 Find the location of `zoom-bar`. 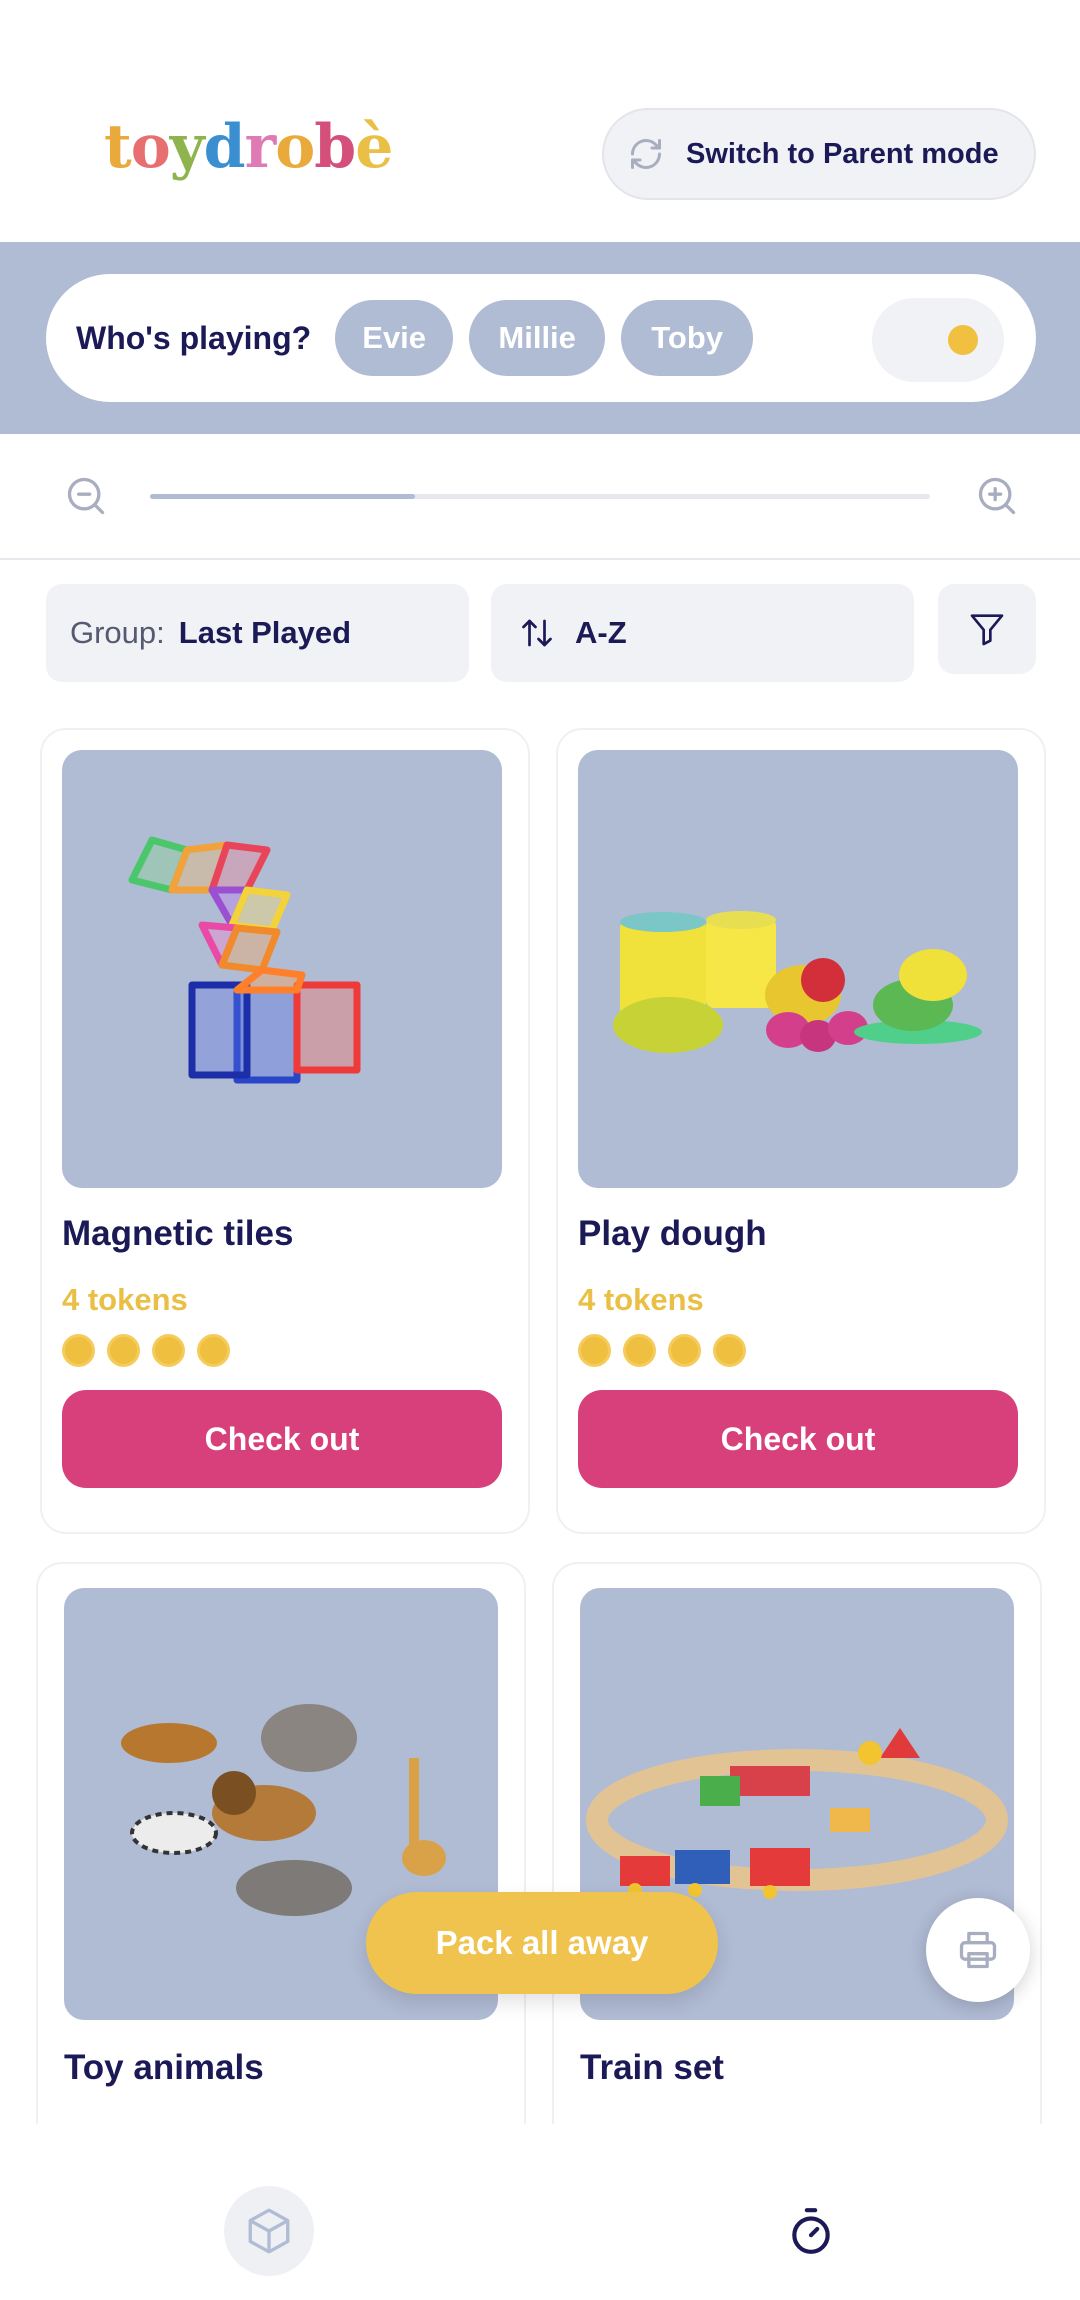

zoom-bar is located at coordinates (540, 497).